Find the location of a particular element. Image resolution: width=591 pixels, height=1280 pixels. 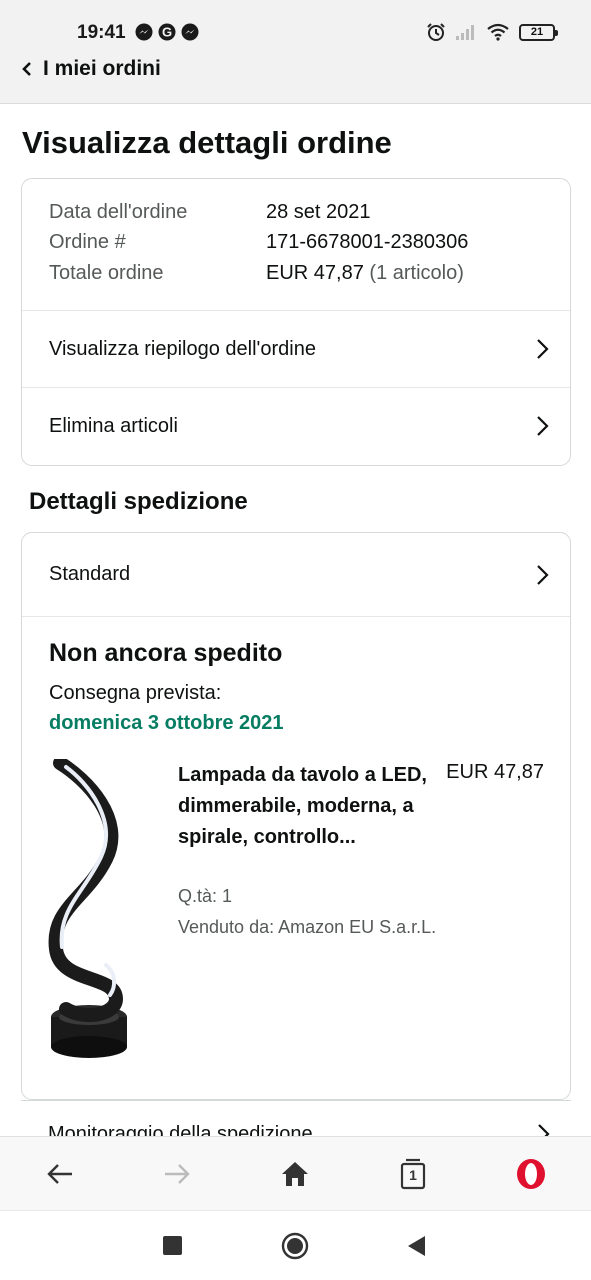

battery-icon: 21 is located at coordinates (538, 32).